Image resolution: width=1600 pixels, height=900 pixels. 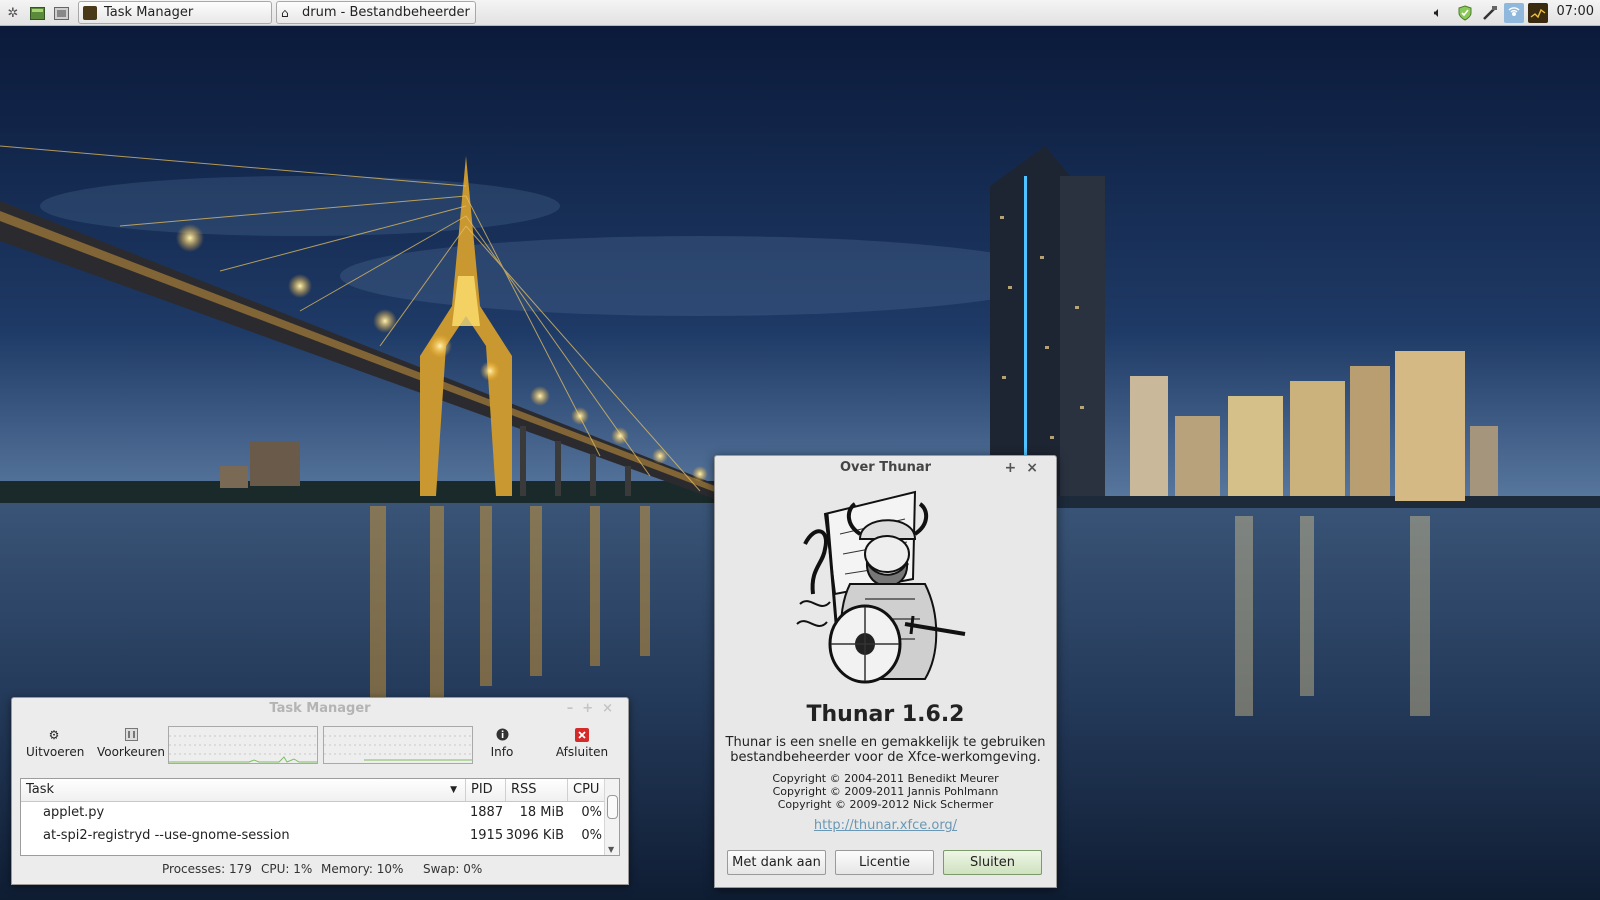 I want to click on thunar-viking-logo, so click(x=885, y=584).